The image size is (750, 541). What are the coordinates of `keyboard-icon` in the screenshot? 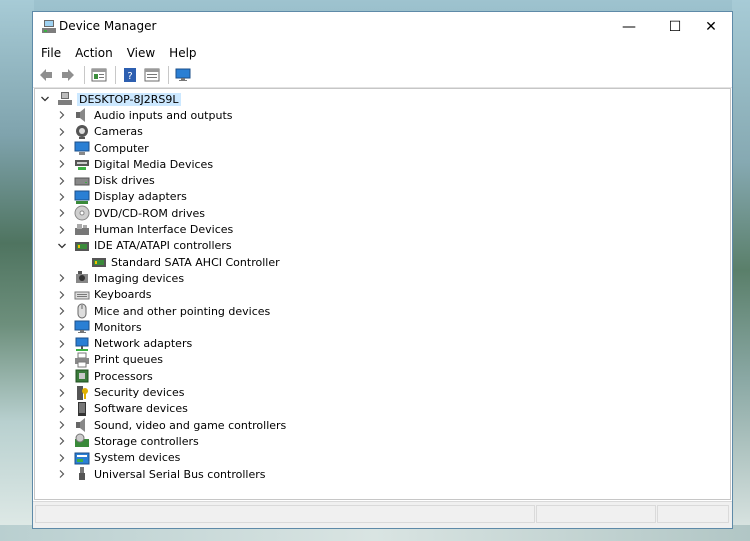 It's located at (82, 295).